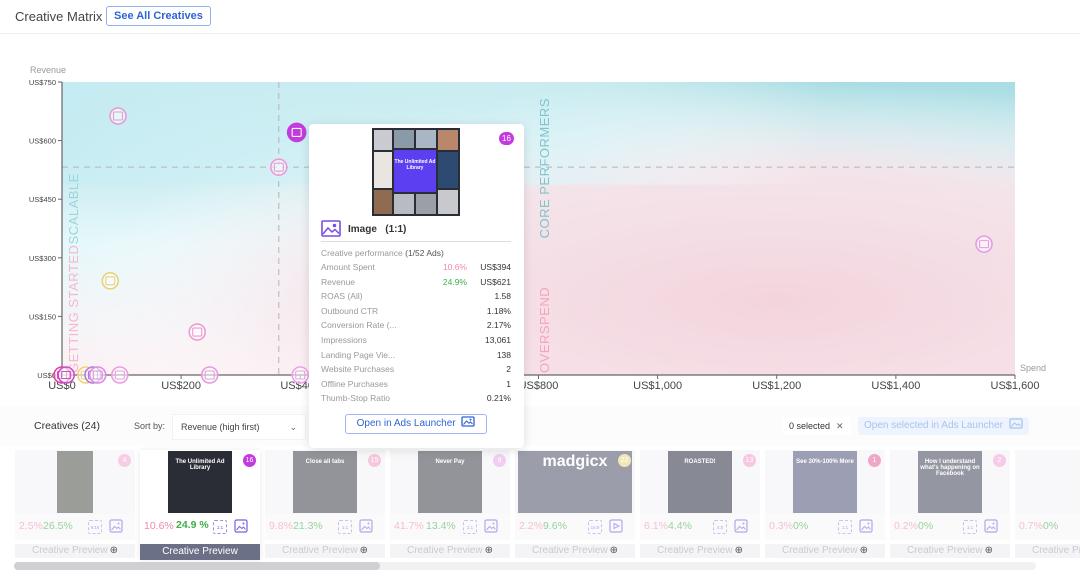  What do you see at coordinates (416, 424) in the screenshot?
I see `open-in-ads-launcher-button: Open in Ads Launcher` at bounding box center [416, 424].